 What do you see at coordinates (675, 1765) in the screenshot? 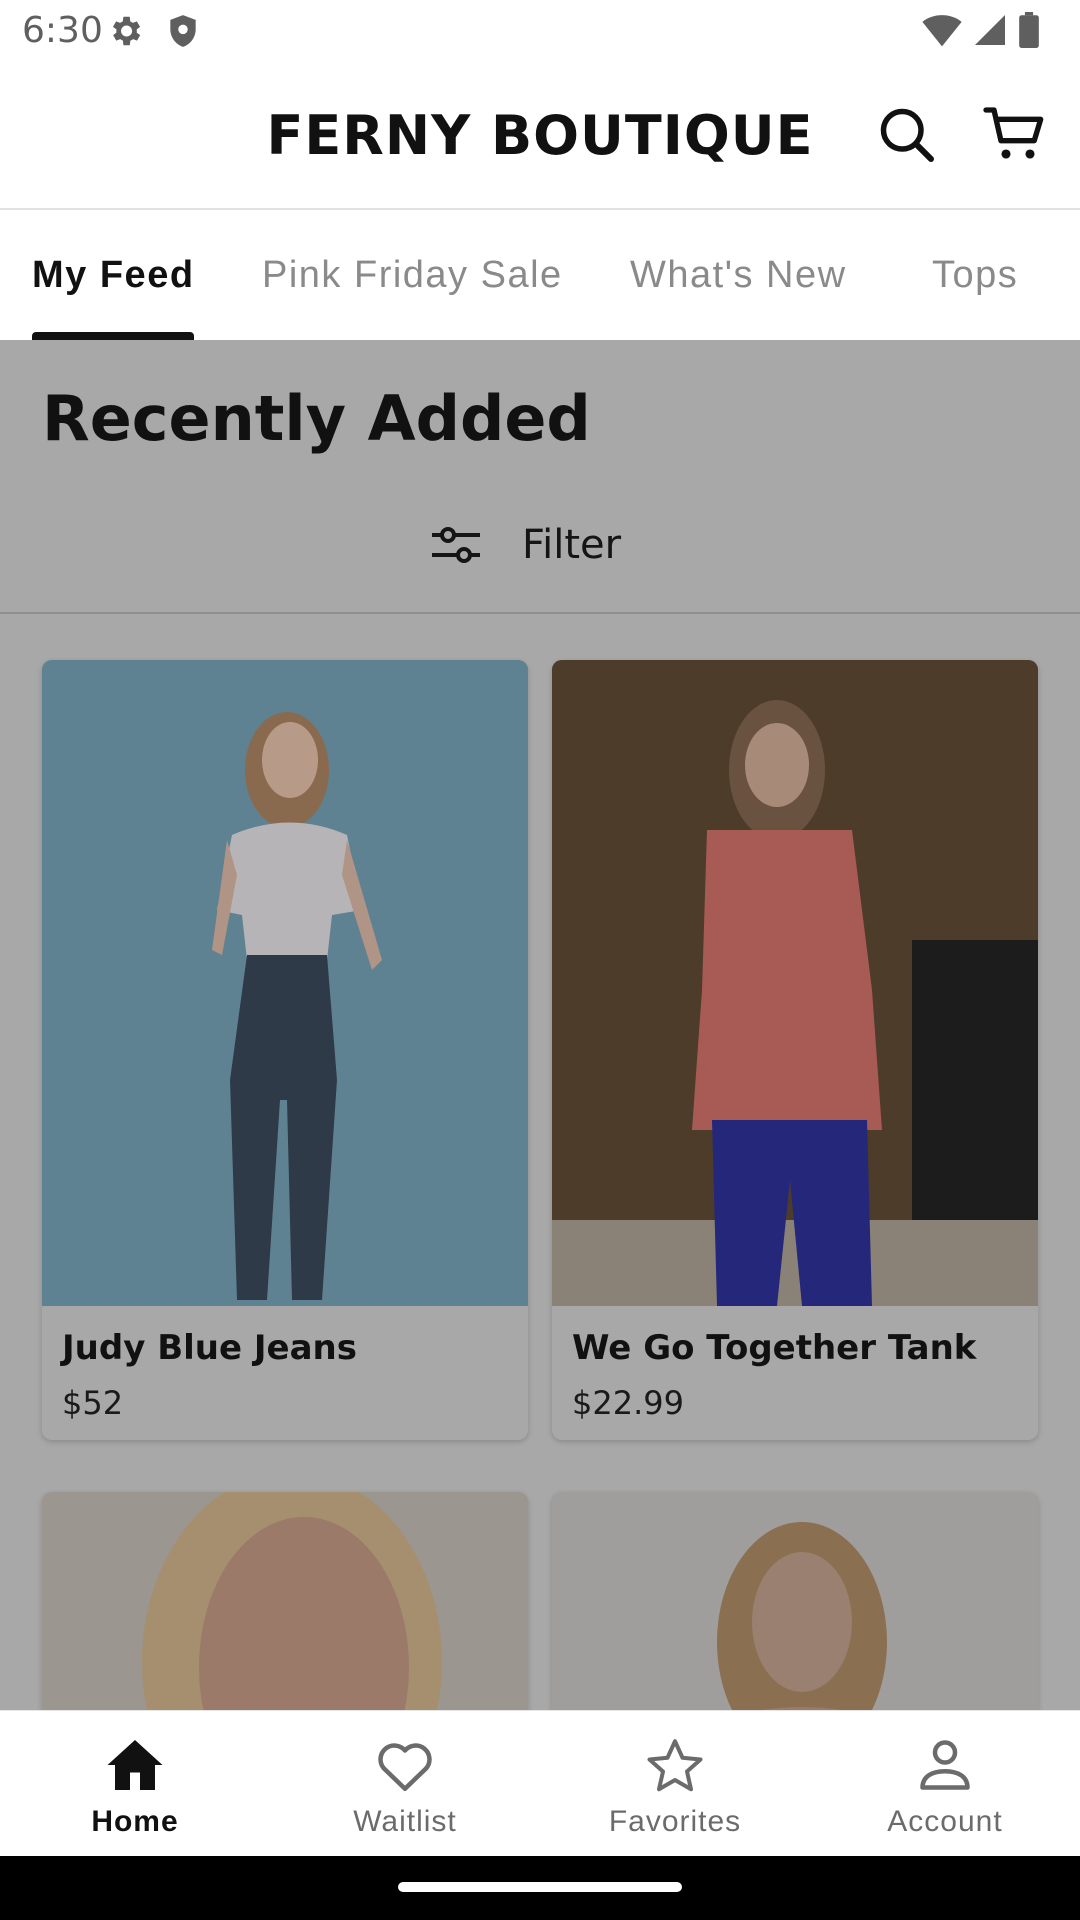
I see `star-icon` at bounding box center [675, 1765].